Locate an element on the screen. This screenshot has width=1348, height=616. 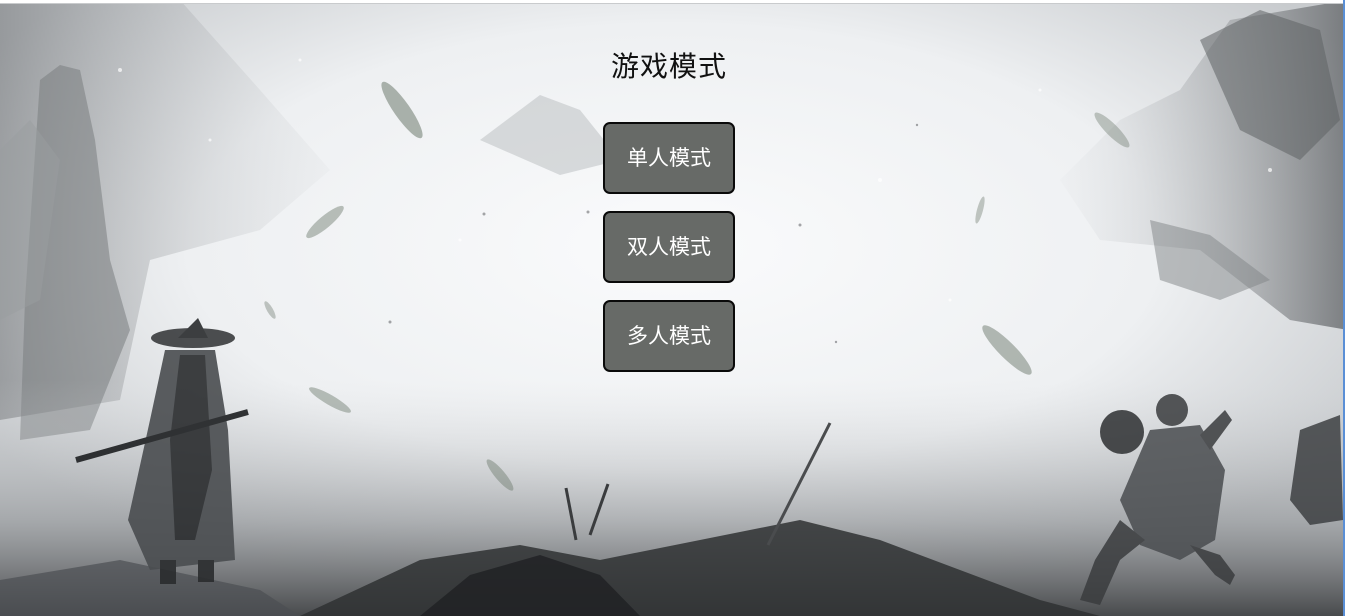
multiplayer-button: 多人模式 is located at coordinates (669, 336).